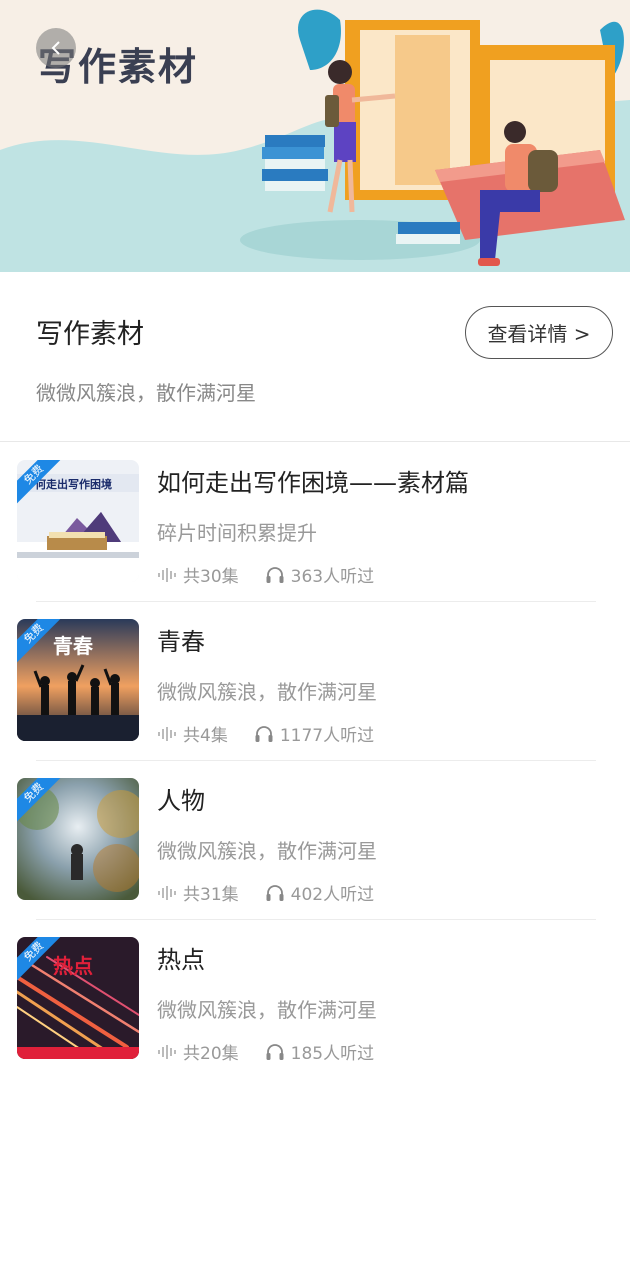 The height and width of the screenshot is (1280, 630). I want to click on item-meta: 共4集 1177人听过, so click(265, 733).